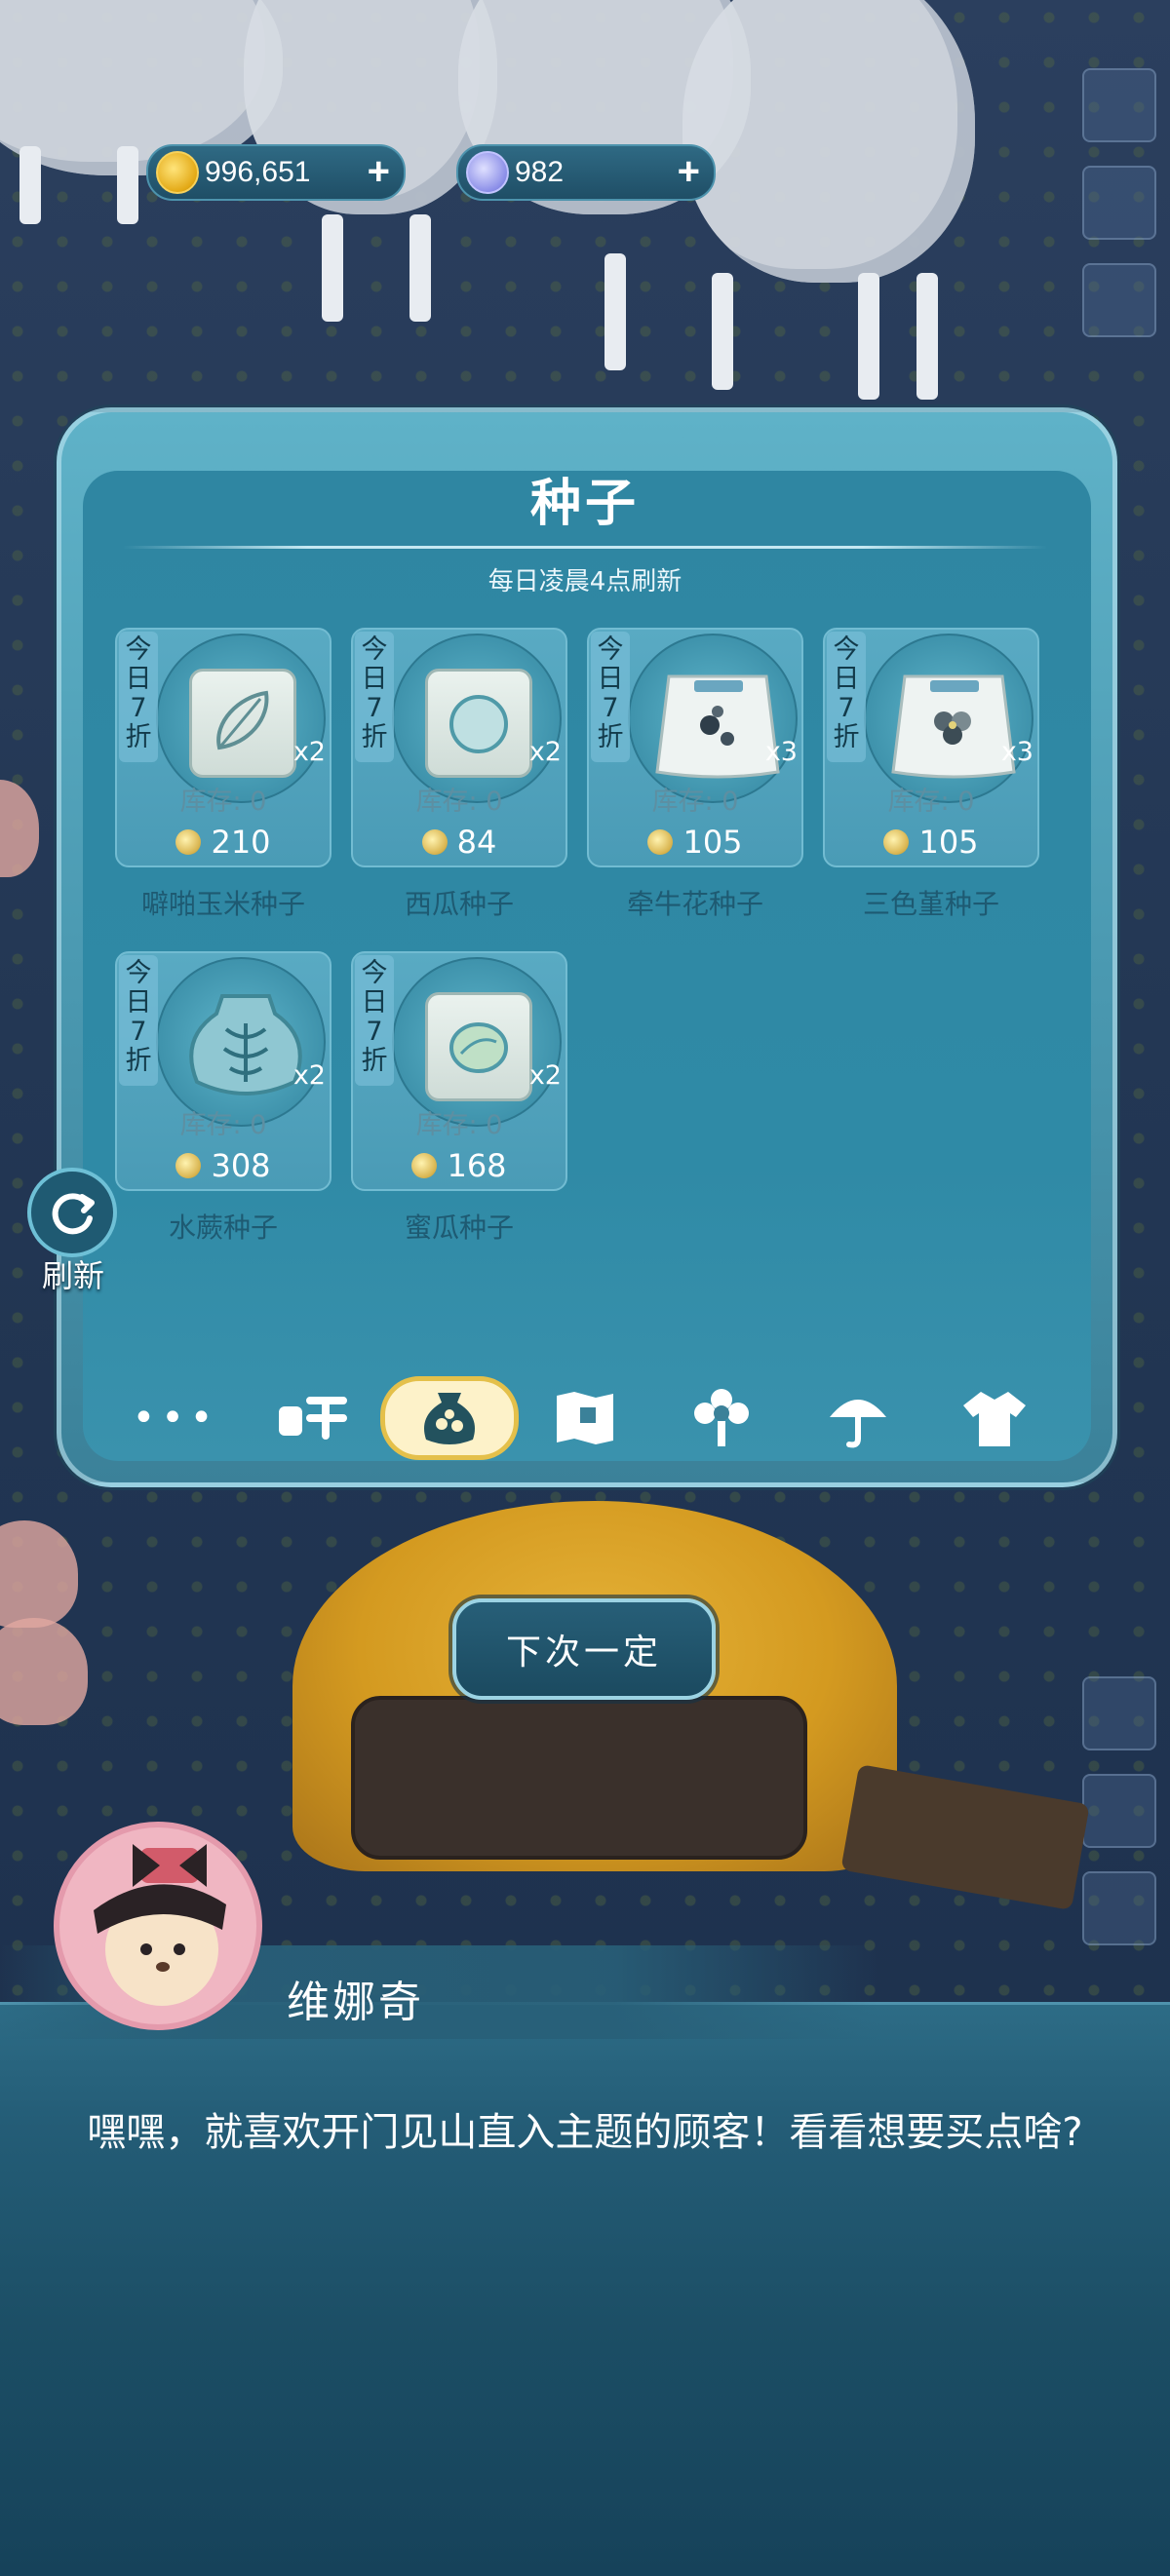 This screenshot has height=2576, width=1170. Describe the element at coordinates (223, 1097) in the screenshot. I see `shop-item-card: 今日7折 x2 库存: 0 308 水蕨种子` at that location.